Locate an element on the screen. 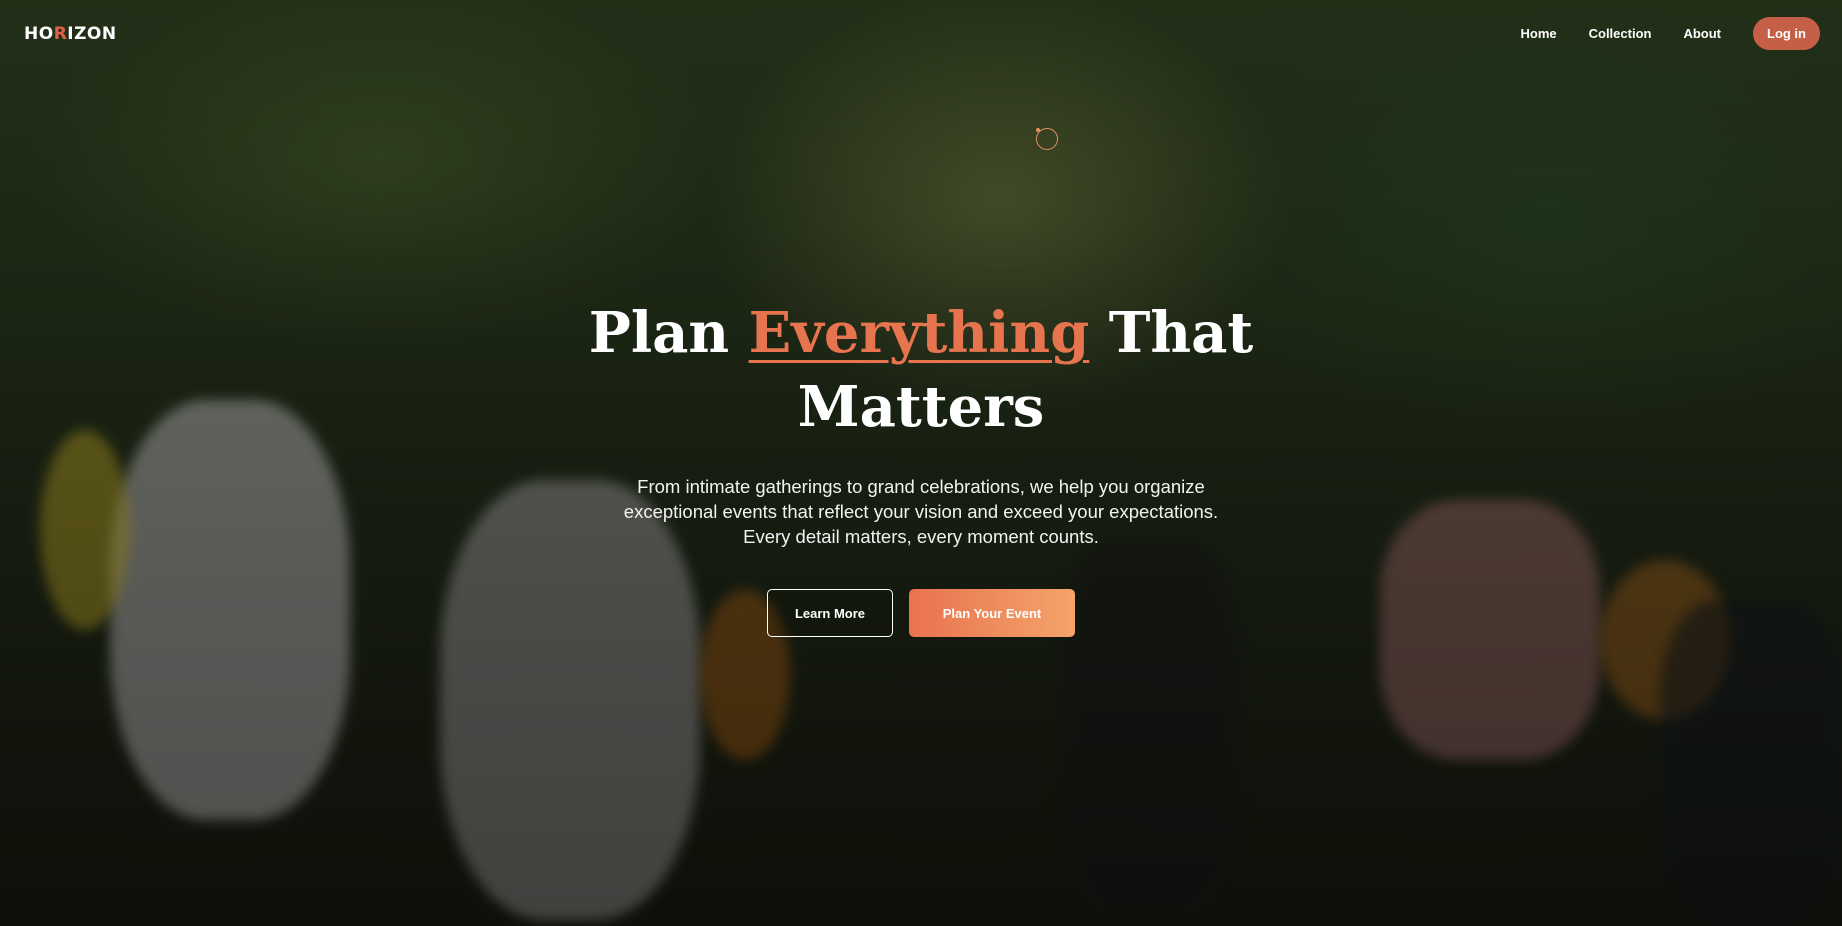 This screenshot has width=1842, height=926. hero-cta-group: Learn More Plan Your Event is located at coordinates (921, 613).